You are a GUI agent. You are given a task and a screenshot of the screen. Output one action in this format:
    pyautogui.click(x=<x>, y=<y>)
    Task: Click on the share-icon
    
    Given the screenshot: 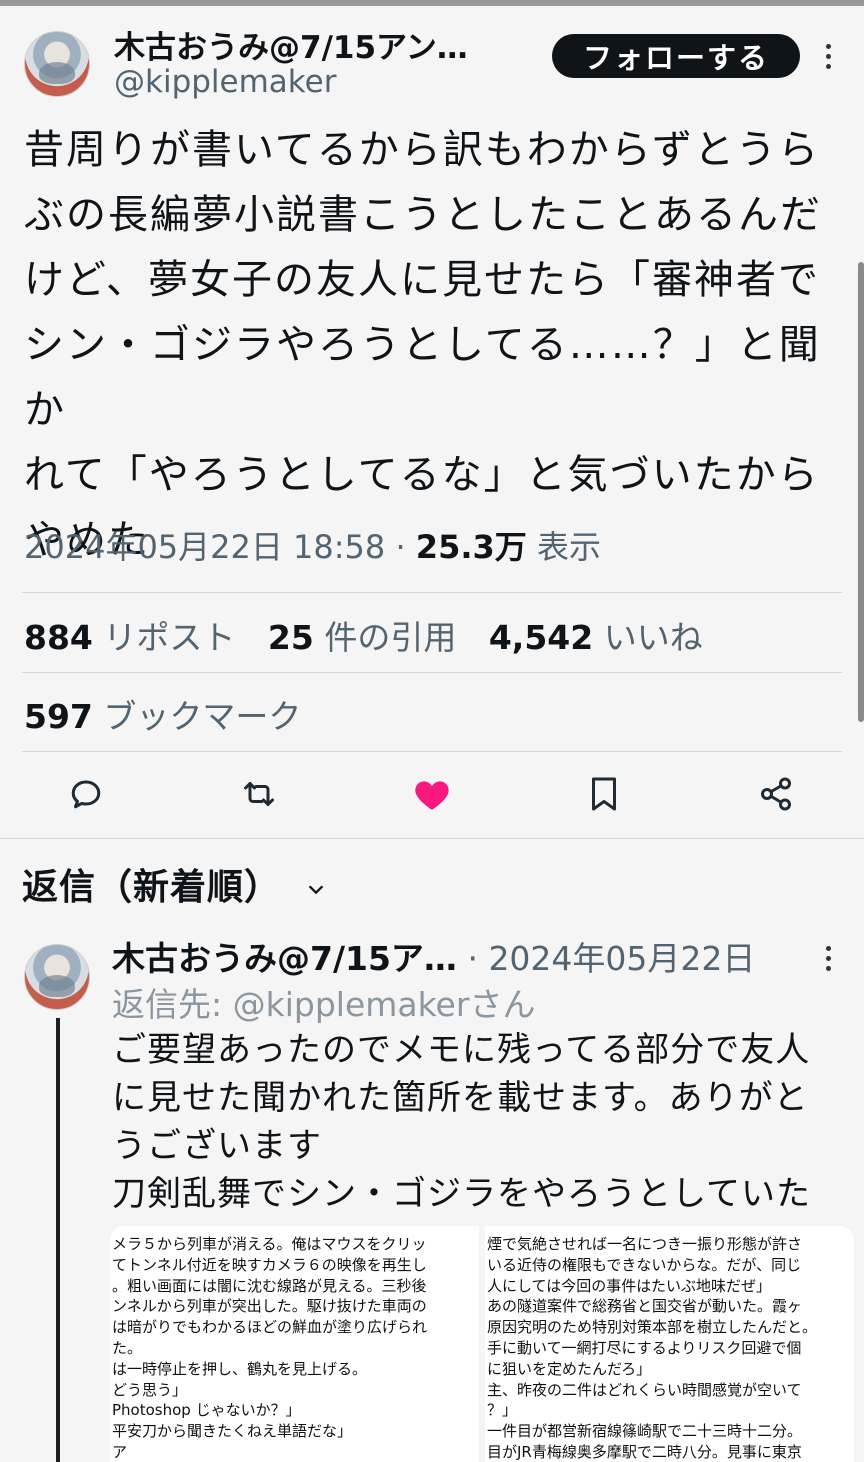 What is the action you would take?
    pyautogui.click(x=776, y=794)
    